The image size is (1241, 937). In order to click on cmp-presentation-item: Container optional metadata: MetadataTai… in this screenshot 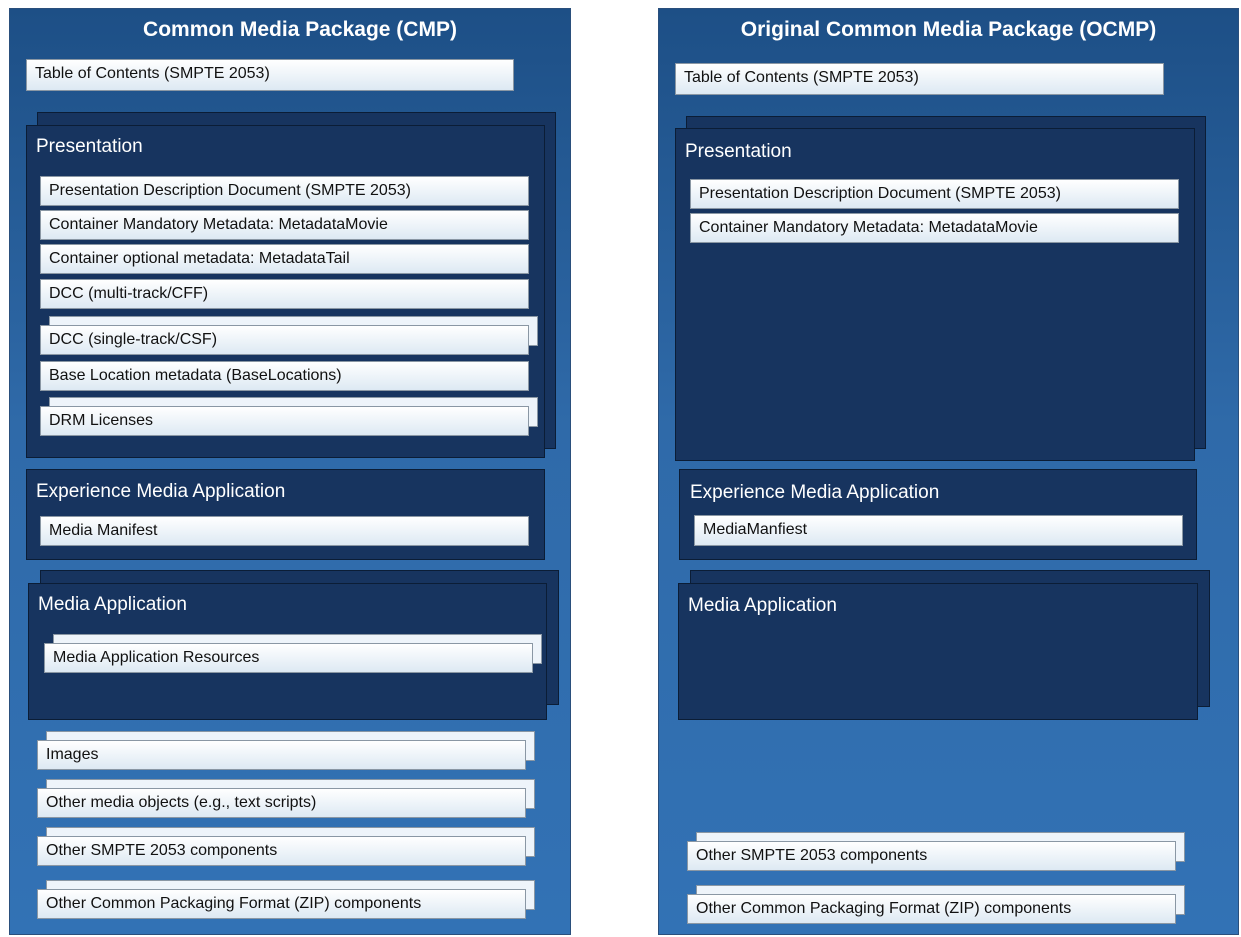, I will do `click(284, 259)`.